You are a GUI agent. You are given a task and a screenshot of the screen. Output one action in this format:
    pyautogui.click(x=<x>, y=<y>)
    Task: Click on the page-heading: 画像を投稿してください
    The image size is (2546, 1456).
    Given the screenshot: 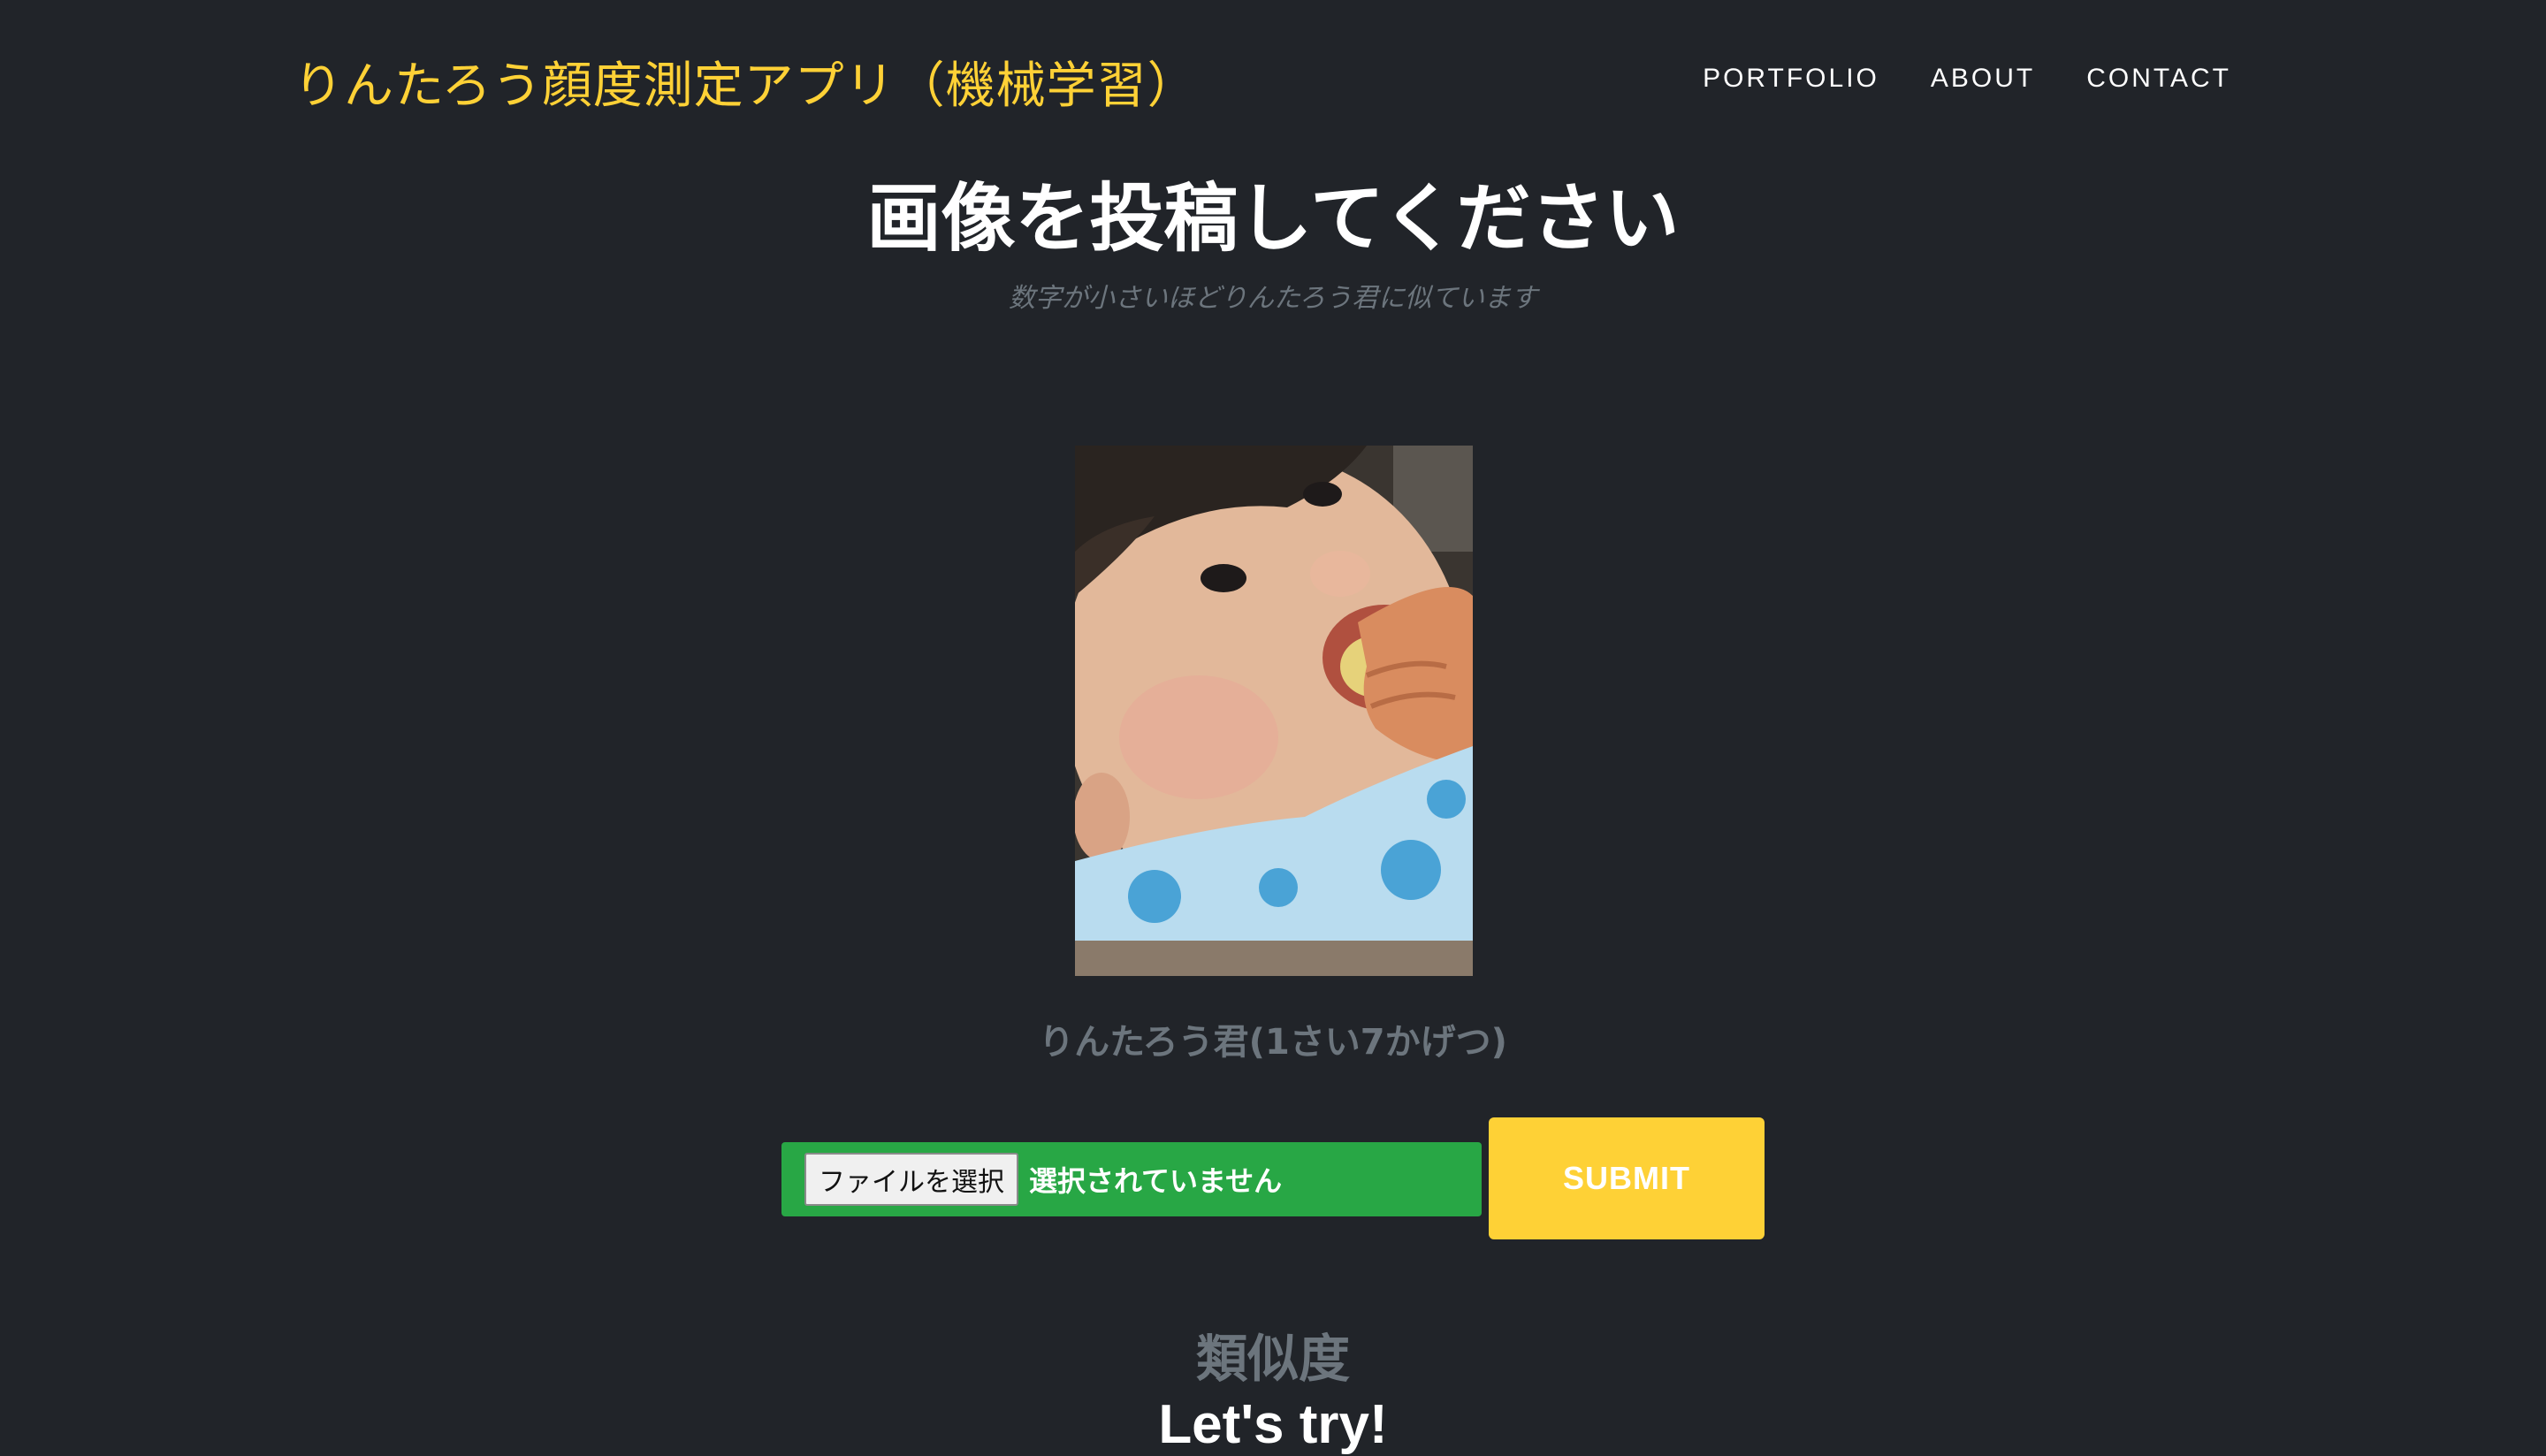 What is the action you would take?
    pyautogui.click(x=1273, y=218)
    